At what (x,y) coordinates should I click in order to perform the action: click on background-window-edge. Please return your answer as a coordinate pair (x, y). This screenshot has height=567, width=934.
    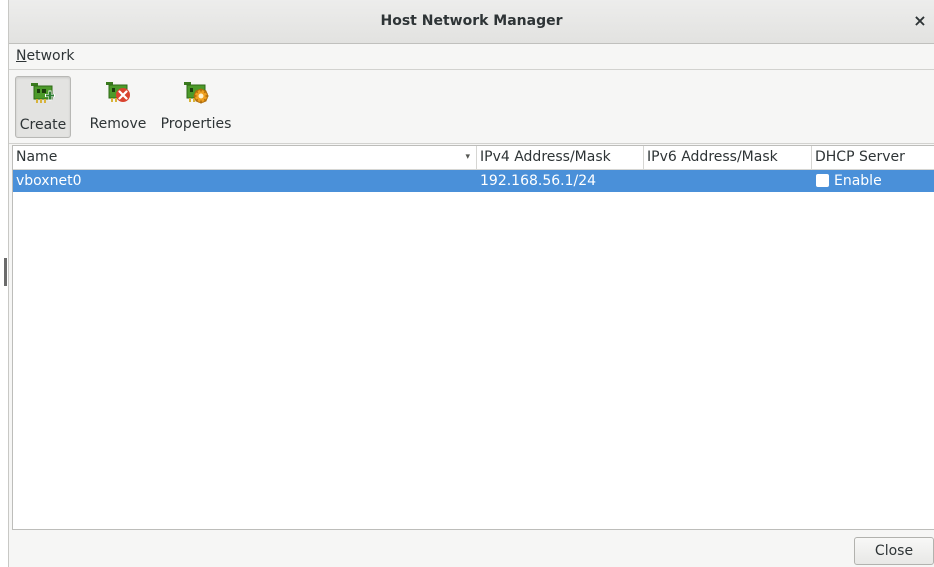
    Looking at the image, I should click on (5, 272).